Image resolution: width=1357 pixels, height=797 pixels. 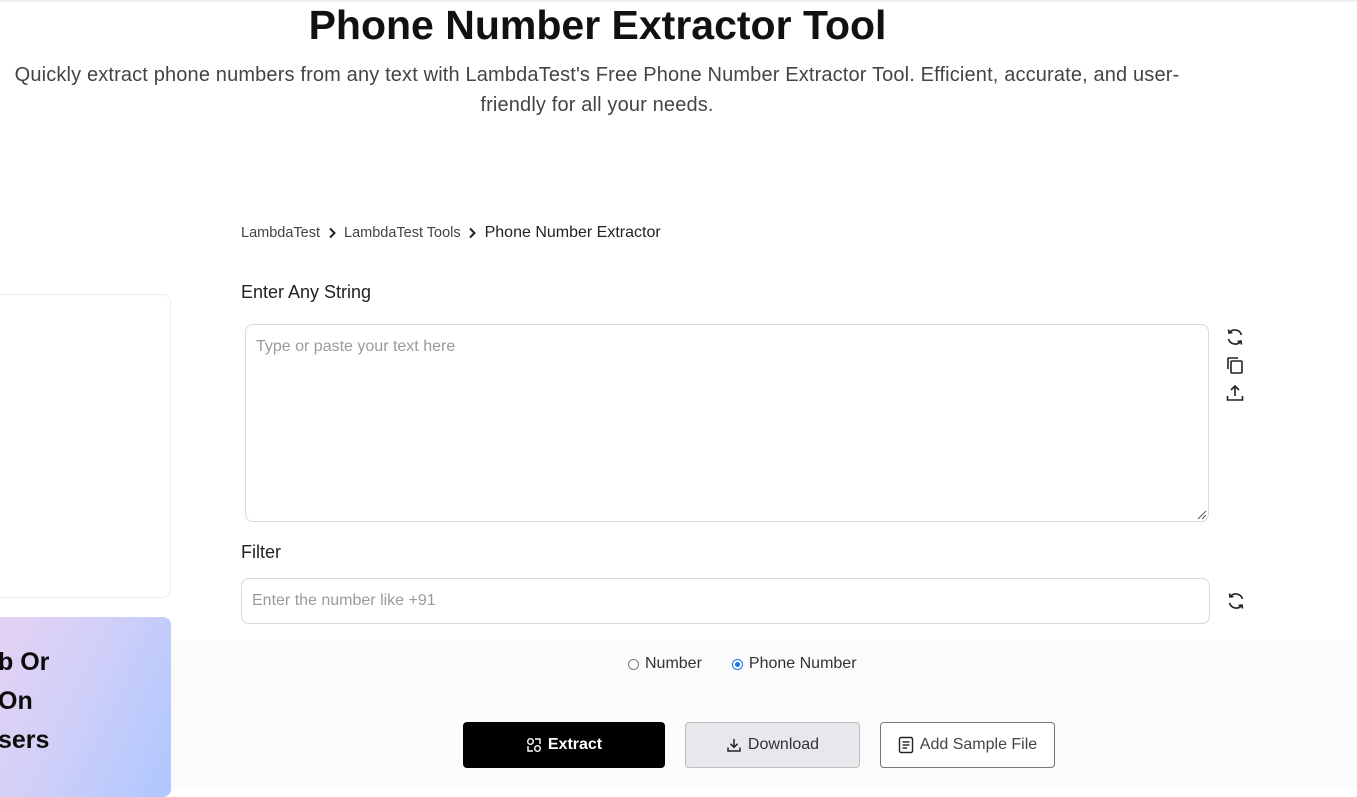 I want to click on promo-line-2: On, so click(x=16, y=701).